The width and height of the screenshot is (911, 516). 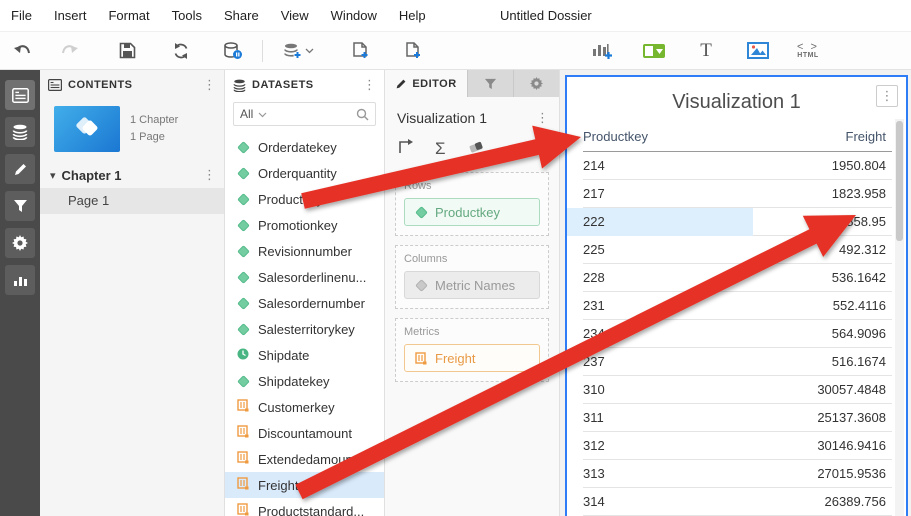 I want to click on rail-settings-button, so click(x=20, y=243).